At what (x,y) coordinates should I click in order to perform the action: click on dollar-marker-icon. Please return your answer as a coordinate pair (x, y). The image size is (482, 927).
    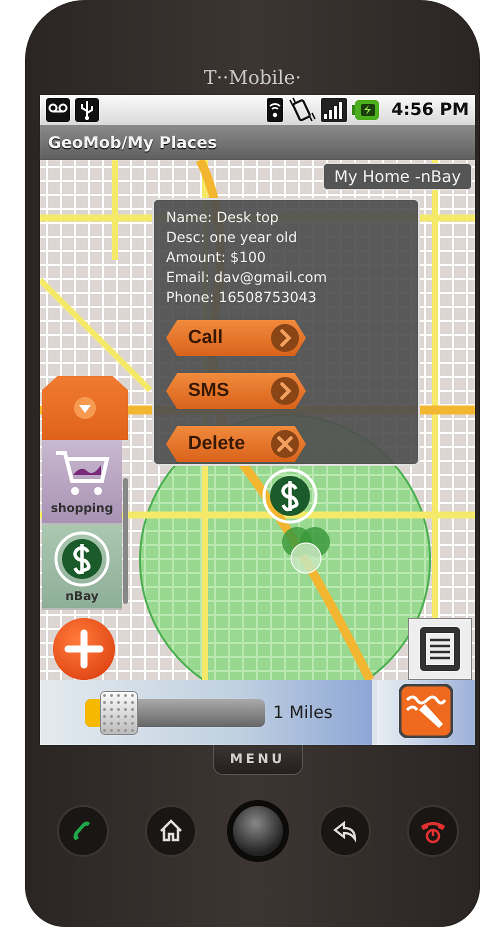
    Looking at the image, I should click on (290, 496).